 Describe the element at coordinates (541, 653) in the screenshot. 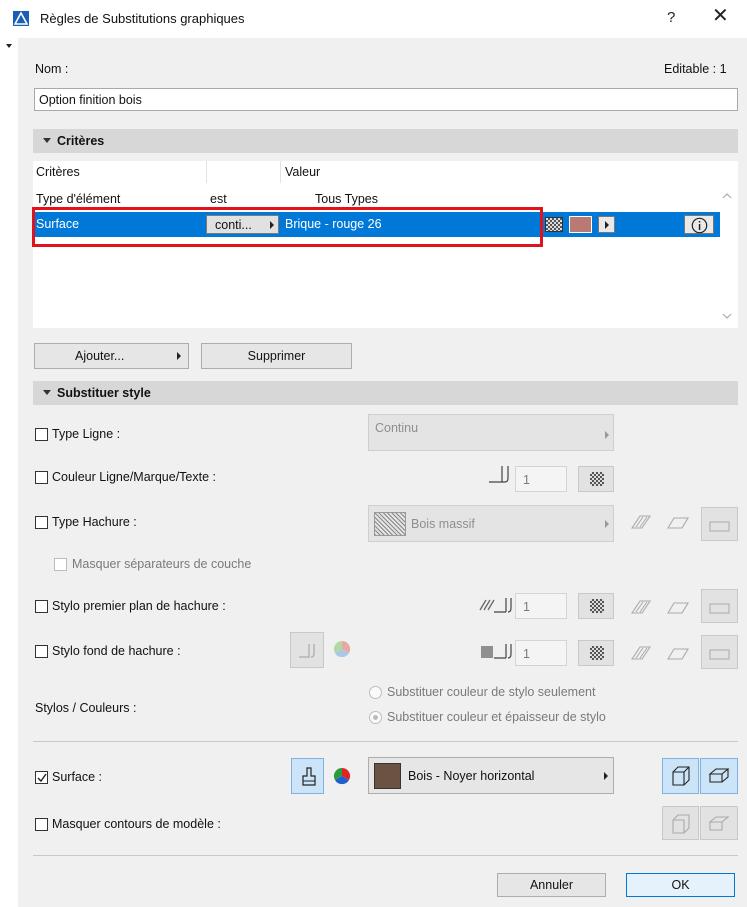

I see `stylo-fond-pen-field: 1` at that location.